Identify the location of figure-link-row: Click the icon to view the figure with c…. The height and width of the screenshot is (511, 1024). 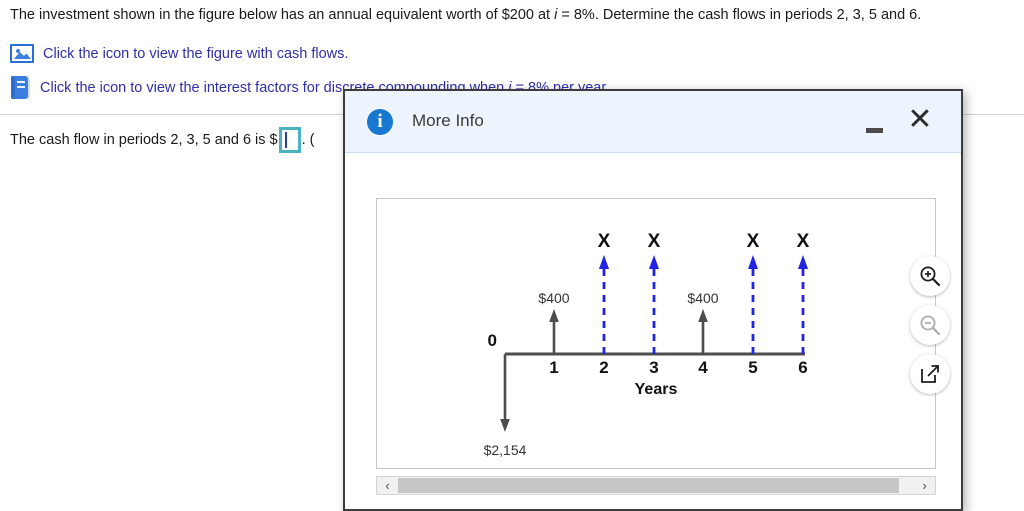
(179, 53).